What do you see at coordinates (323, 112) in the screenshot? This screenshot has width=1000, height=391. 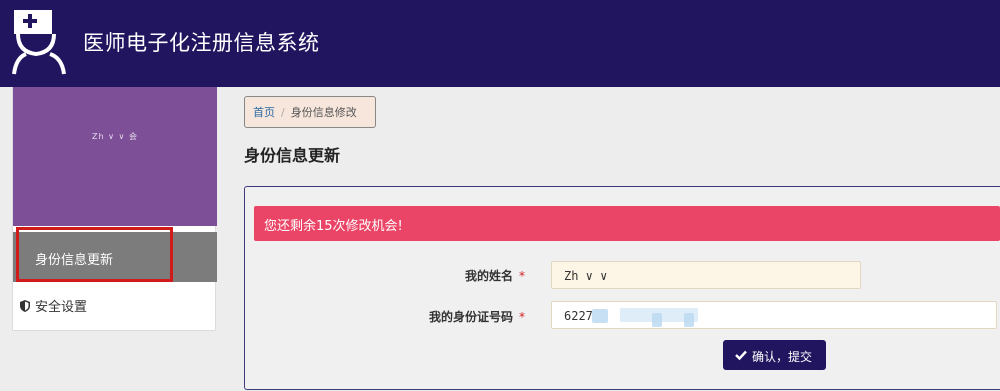 I see `breadcrumb-current: 身份信息修改` at bounding box center [323, 112].